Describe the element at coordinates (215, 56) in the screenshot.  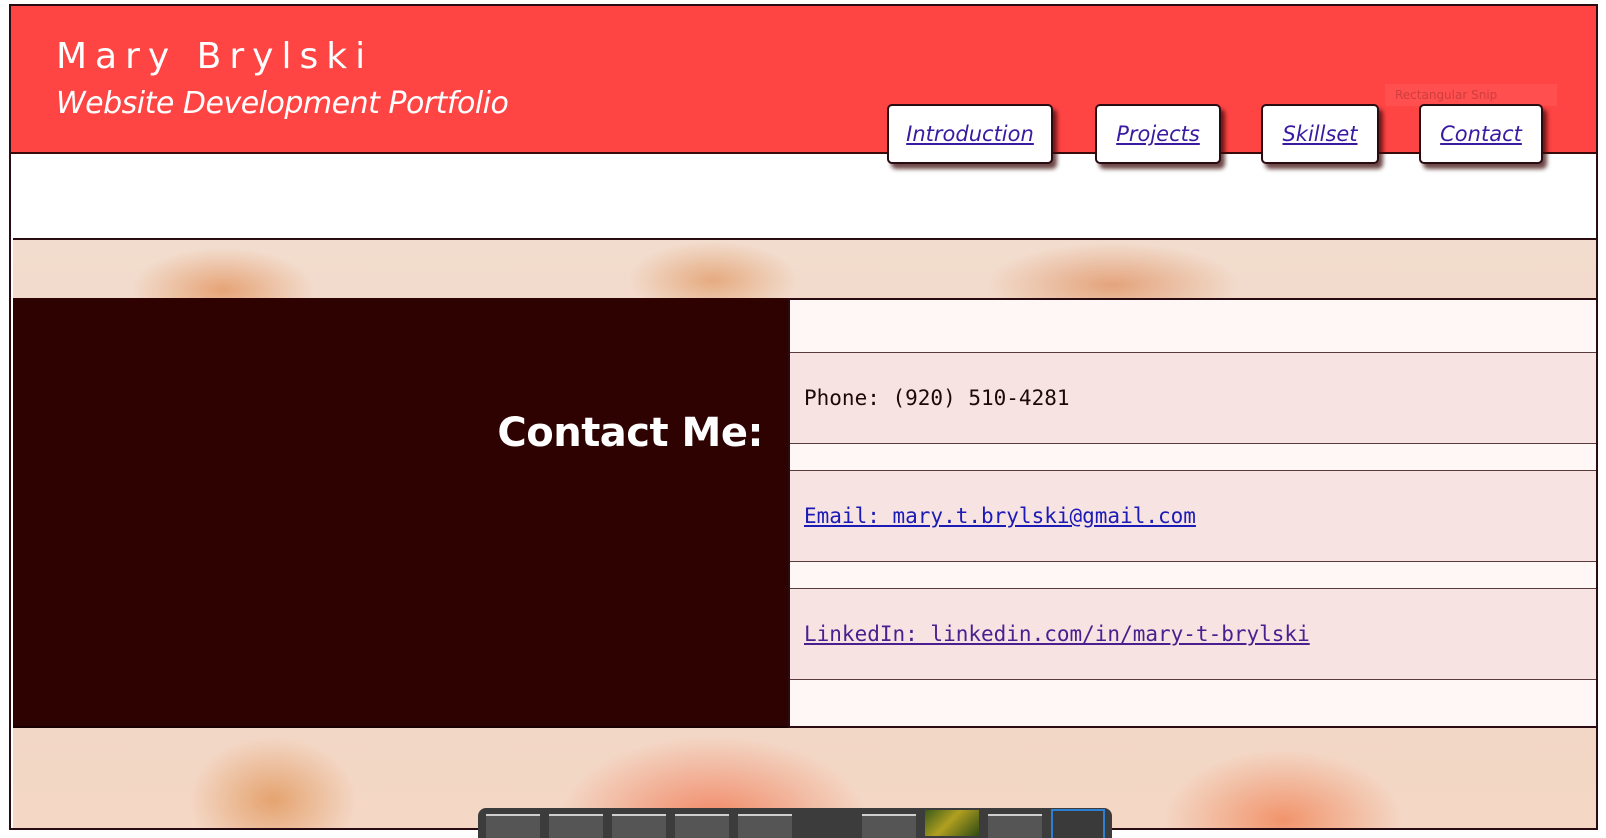
I see `site-name: Mary Brylski` at that location.